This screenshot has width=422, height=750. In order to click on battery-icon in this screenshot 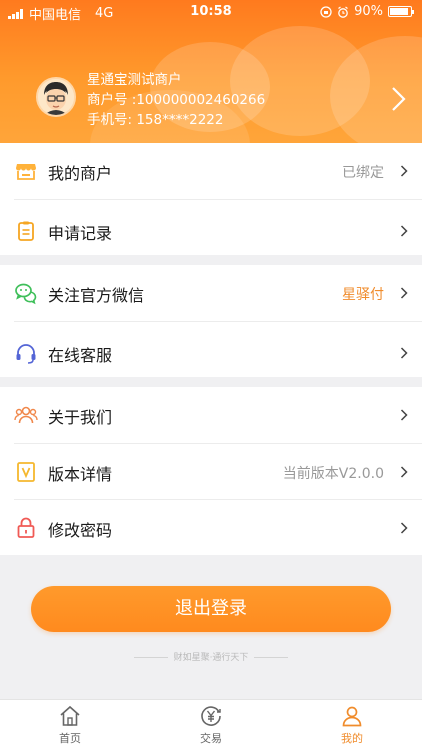, I will do `click(401, 11)`.